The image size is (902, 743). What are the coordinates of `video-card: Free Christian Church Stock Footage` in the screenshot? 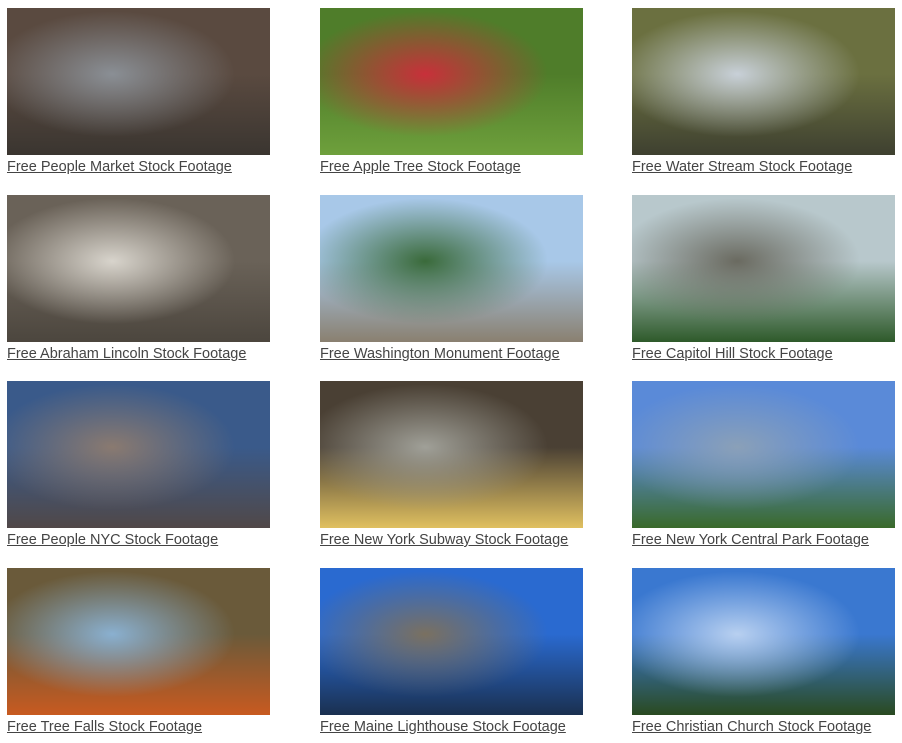 It's located at (763, 651).